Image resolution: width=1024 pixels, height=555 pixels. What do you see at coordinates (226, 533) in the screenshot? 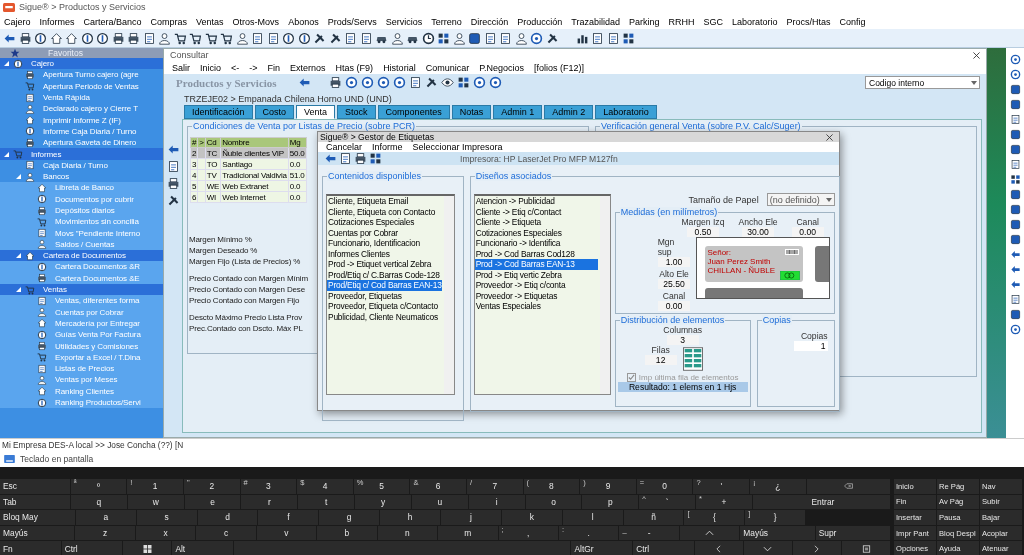
I see `key: c` at bounding box center [226, 533].